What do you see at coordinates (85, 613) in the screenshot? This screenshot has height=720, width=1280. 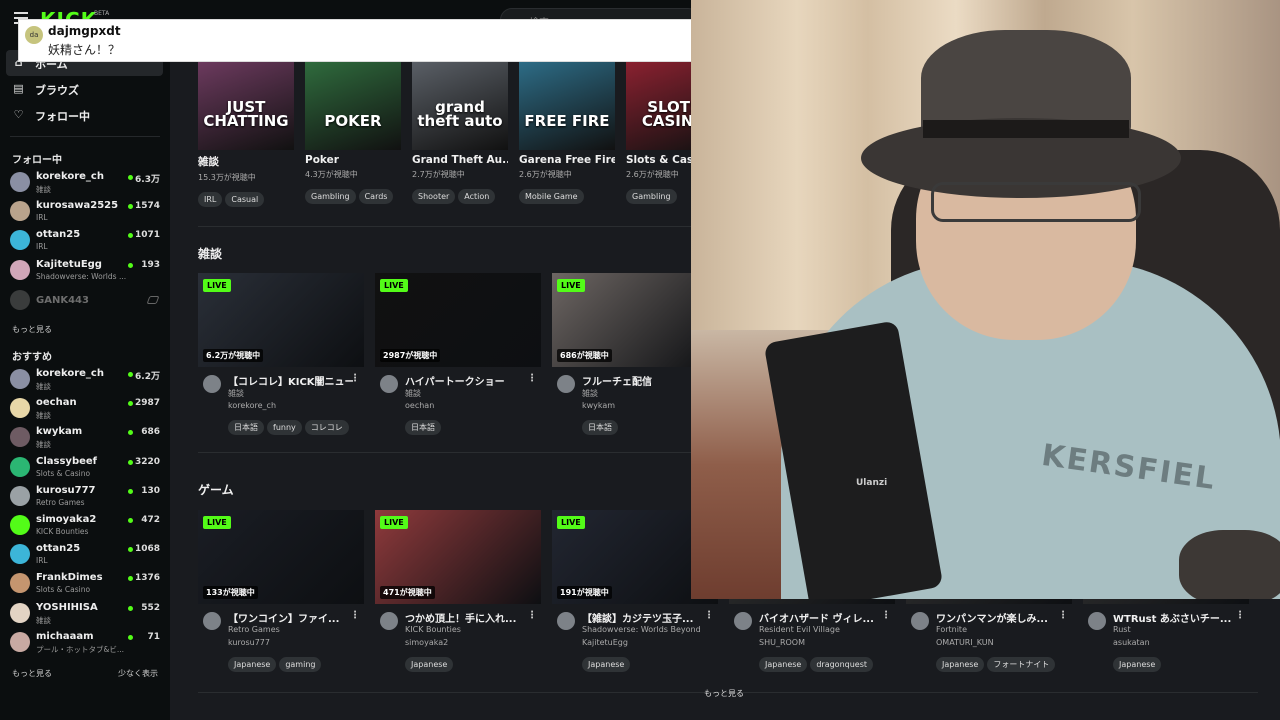 I see `sidebar-channel: YOSHIHISA 雑談 552` at bounding box center [85, 613].